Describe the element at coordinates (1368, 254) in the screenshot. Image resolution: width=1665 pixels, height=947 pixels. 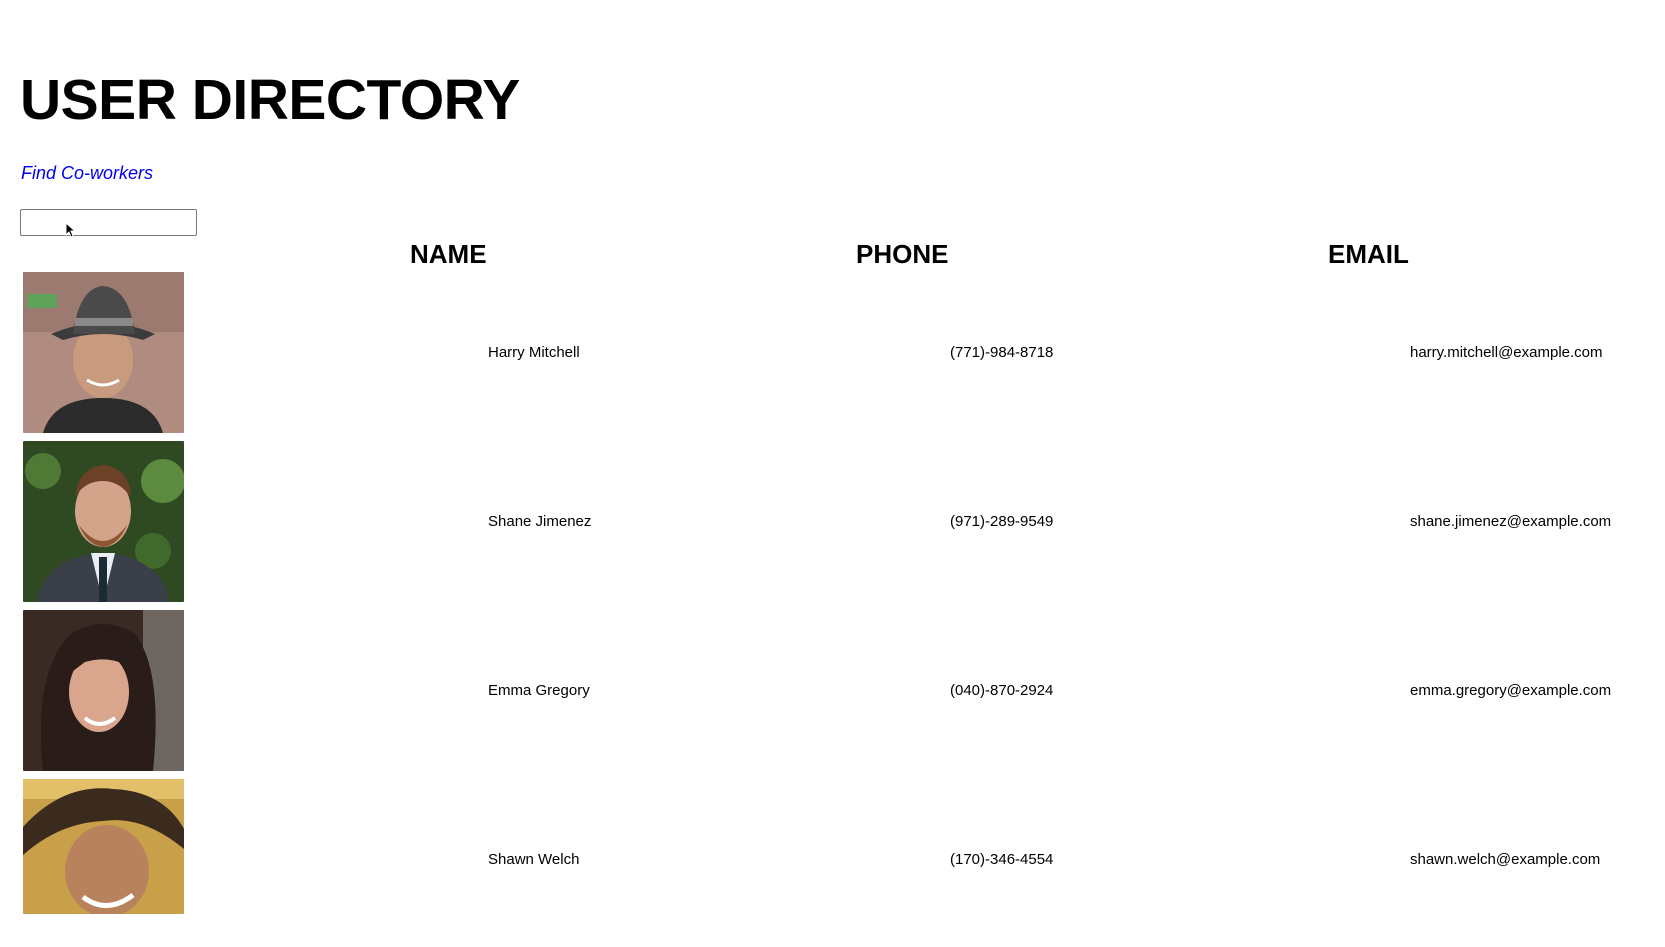
I see `column-header-email: EMAIL` at that location.